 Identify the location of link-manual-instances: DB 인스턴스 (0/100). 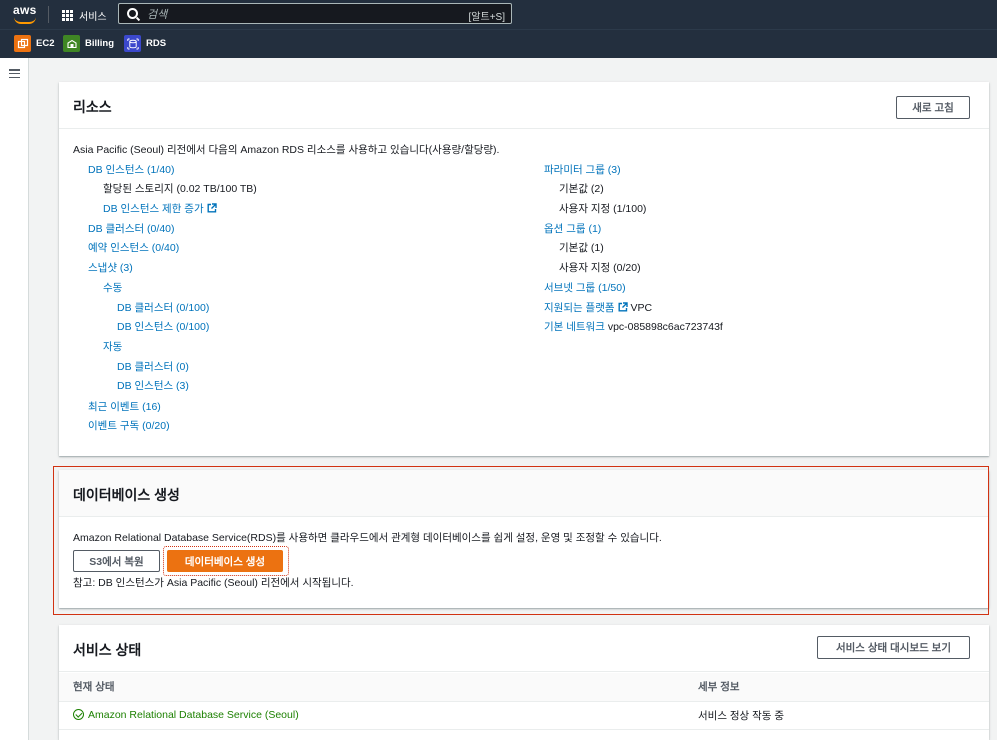
(163, 327).